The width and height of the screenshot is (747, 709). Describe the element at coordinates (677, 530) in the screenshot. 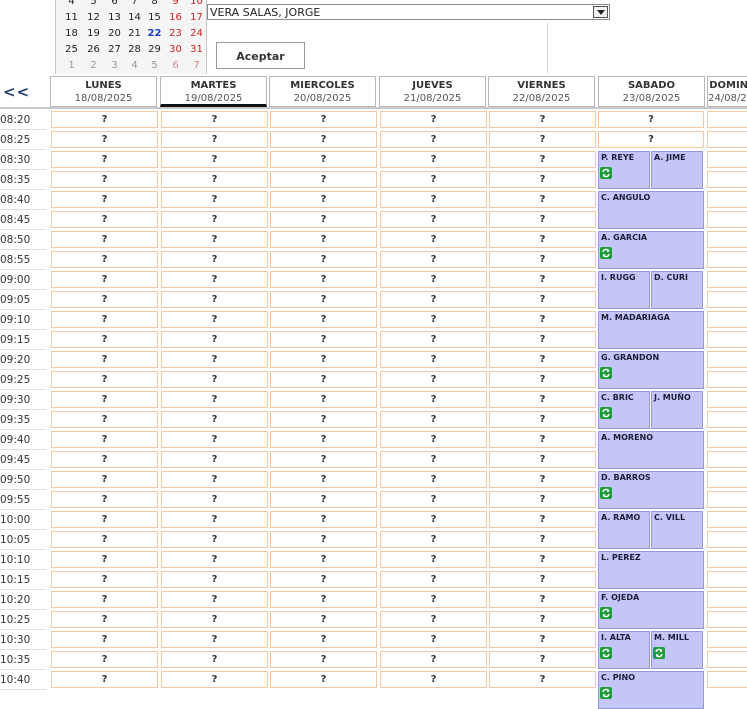

I see `appointment-block: C. VILL` at that location.